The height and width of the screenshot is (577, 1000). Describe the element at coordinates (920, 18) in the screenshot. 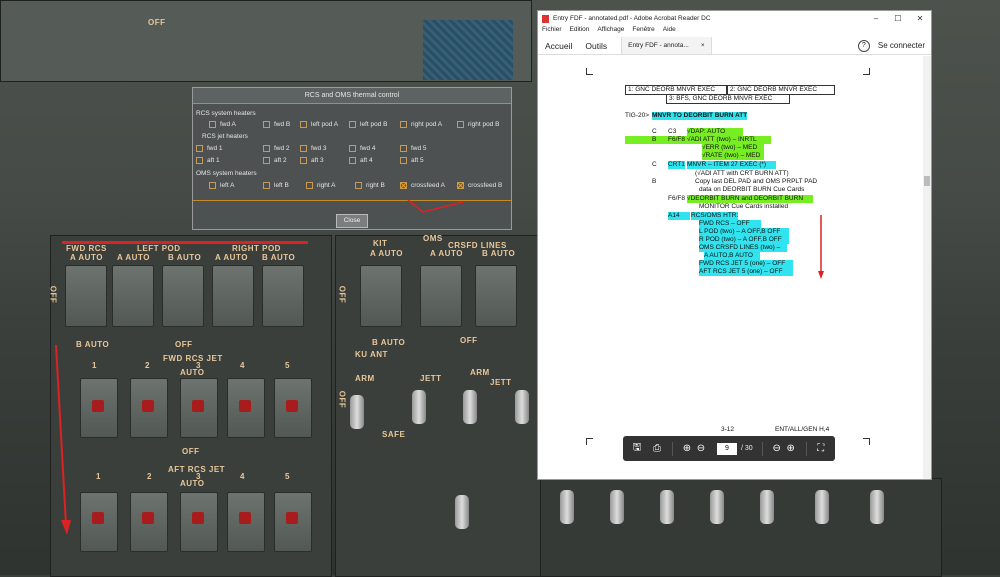

I see `close-icon: ✕` at that location.